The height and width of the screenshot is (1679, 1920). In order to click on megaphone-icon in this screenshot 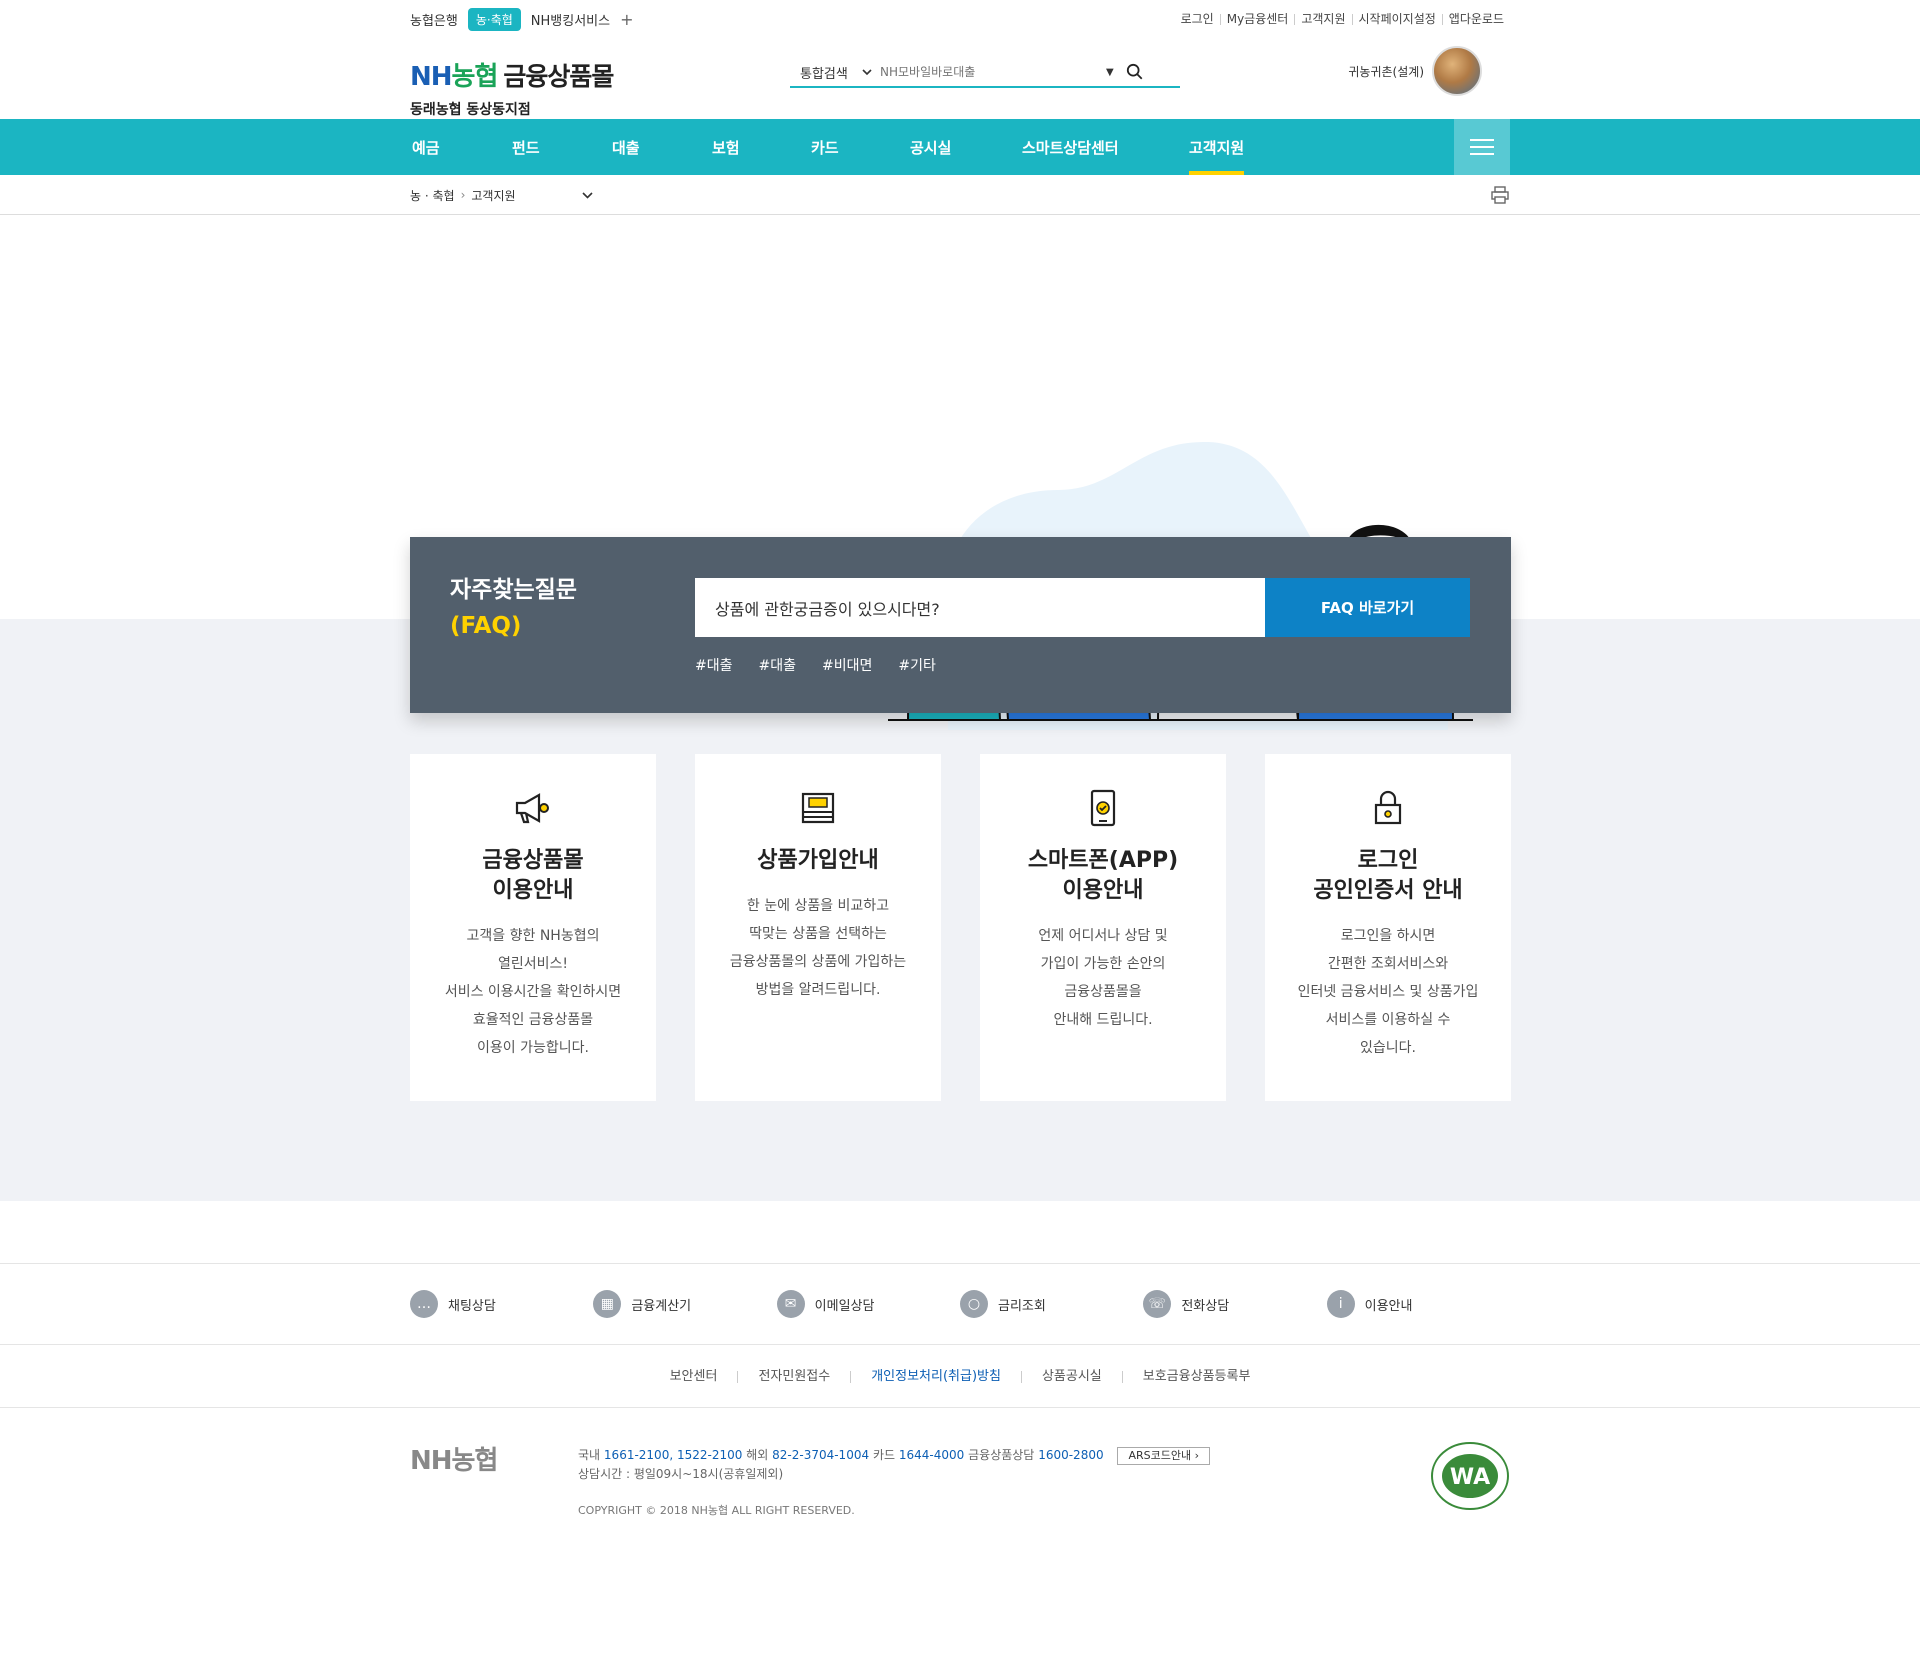, I will do `click(532, 808)`.